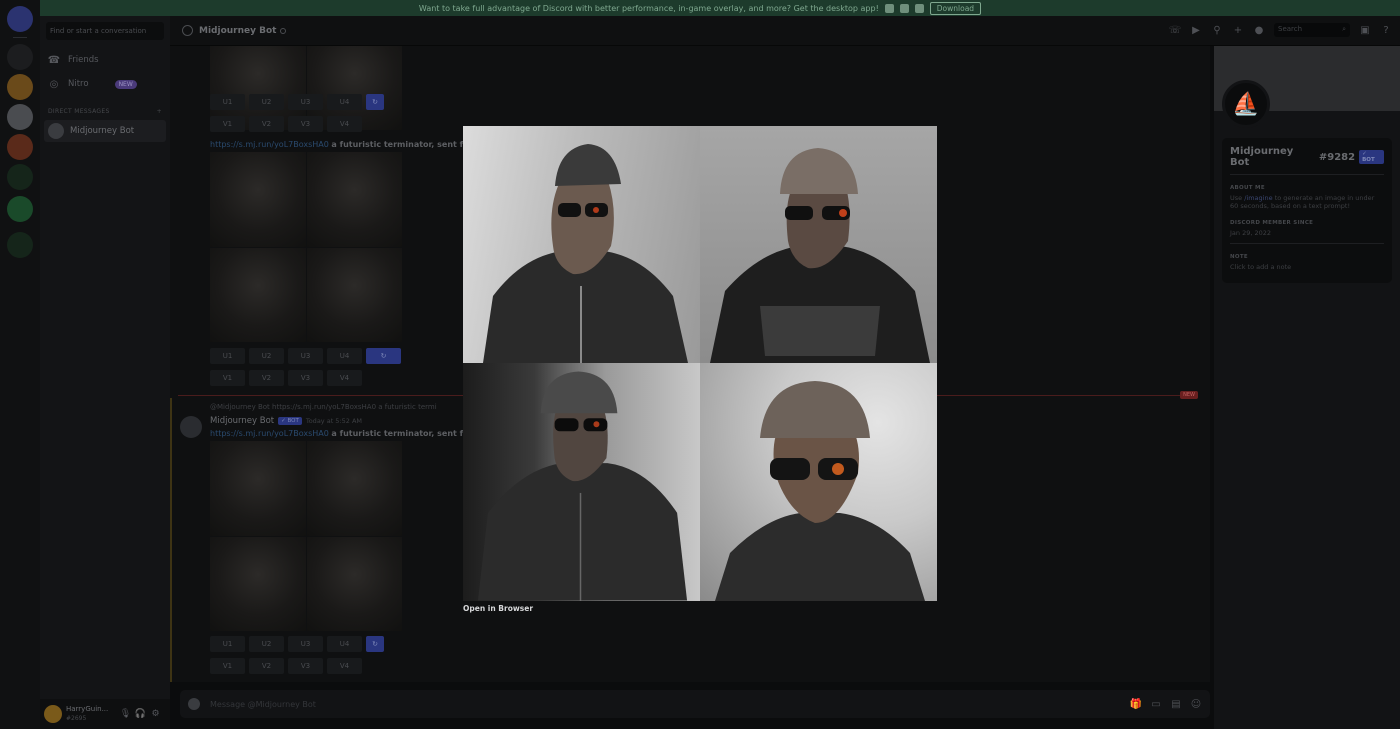  What do you see at coordinates (498, 608) in the screenshot?
I see `open-in-browser-link: Open in Browser` at bounding box center [498, 608].